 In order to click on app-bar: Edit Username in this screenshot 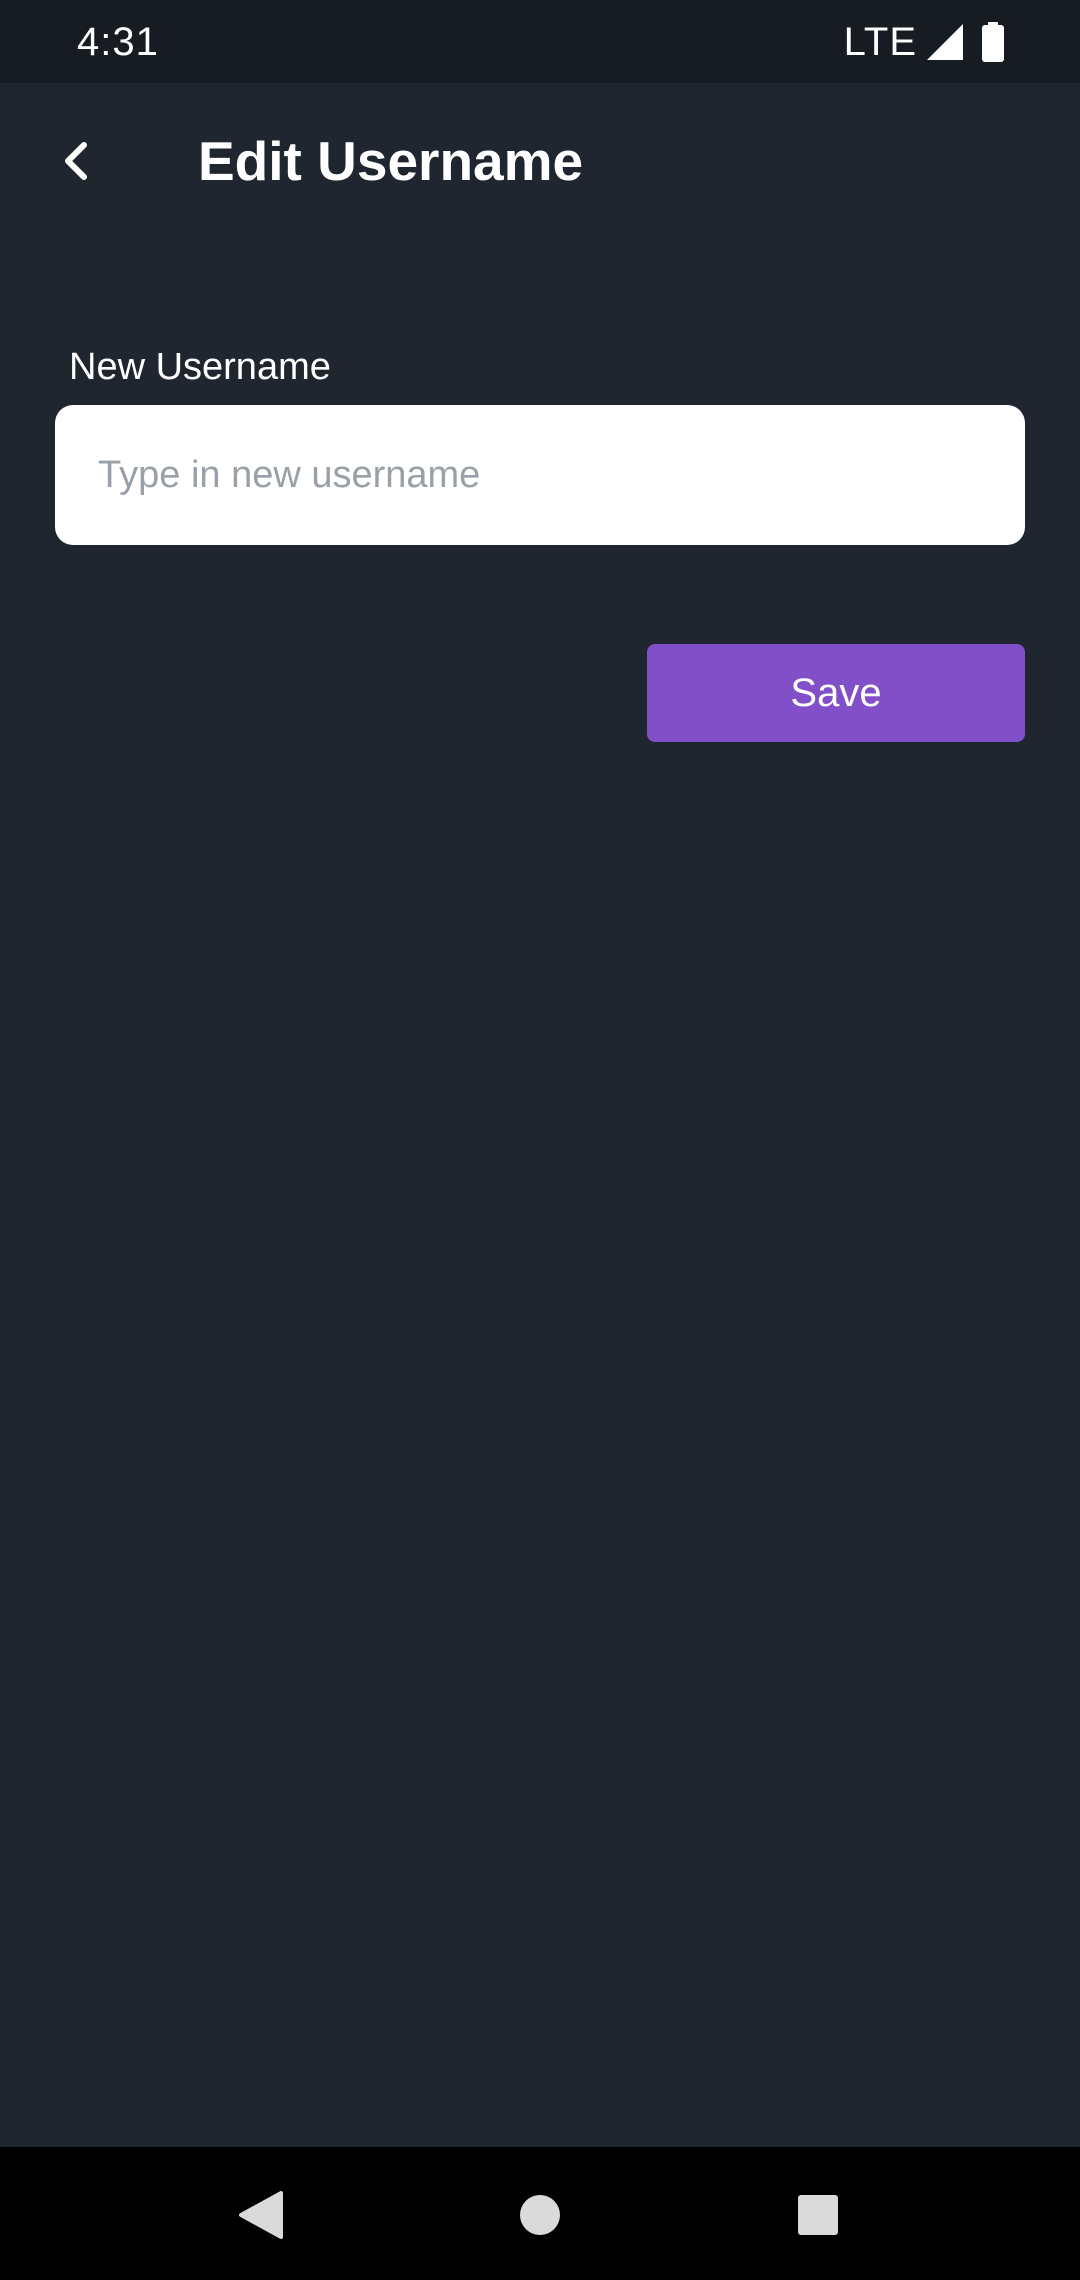, I will do `click(540, 161)`.